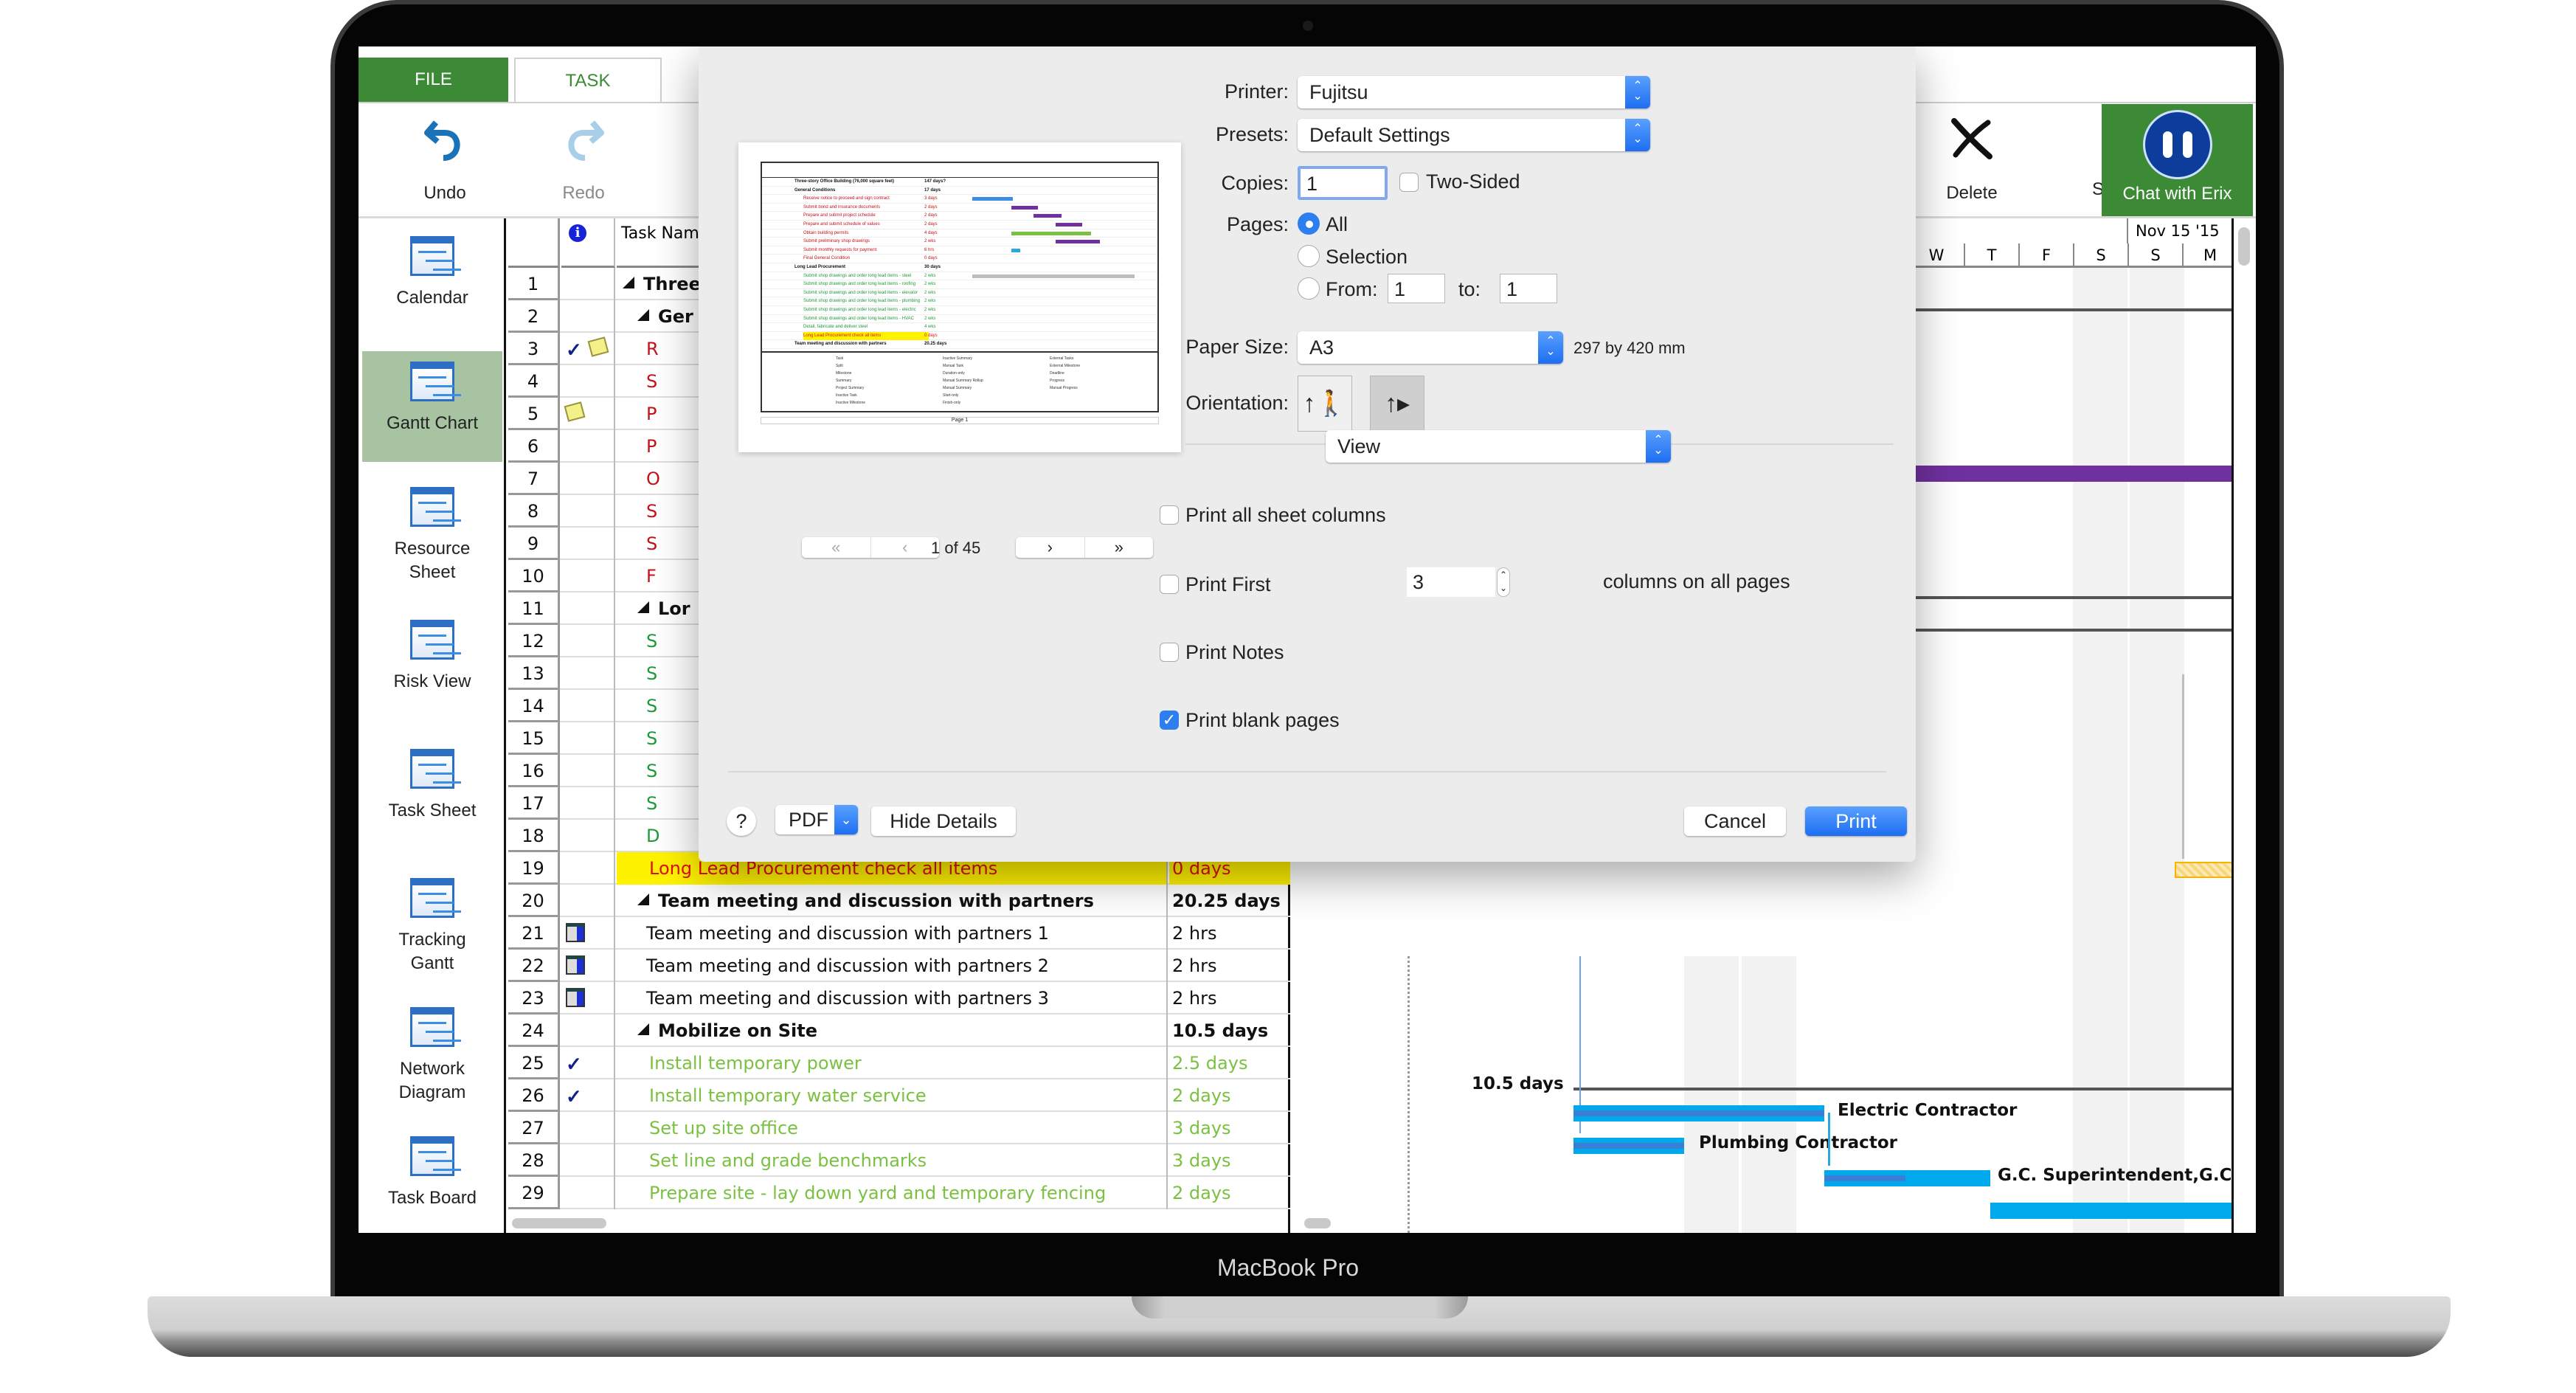 This screenshot has height=1393, width=2576. I want to click on delete-button: Delete, so click(1972, 160).